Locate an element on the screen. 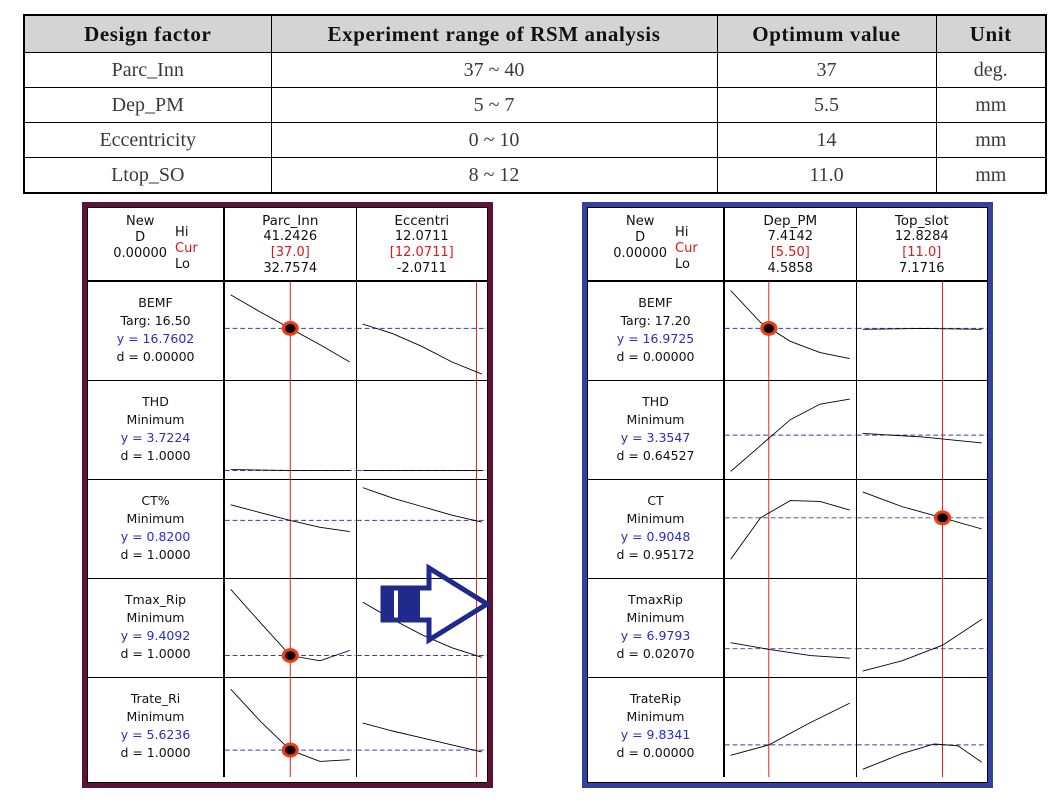  response-y-value: y = 3.3547 is located at coordinates (655, 437).